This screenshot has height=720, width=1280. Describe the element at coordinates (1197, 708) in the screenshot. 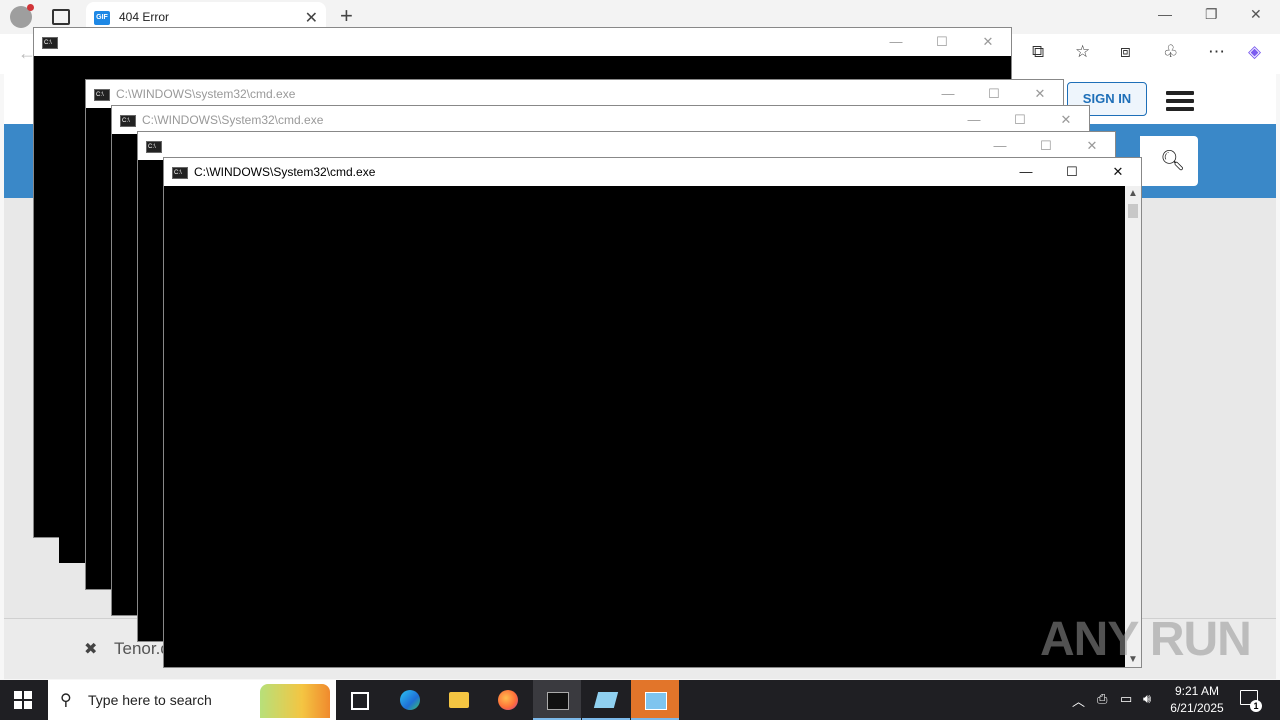

I see `clock-date: 6/21/2025` at that location.